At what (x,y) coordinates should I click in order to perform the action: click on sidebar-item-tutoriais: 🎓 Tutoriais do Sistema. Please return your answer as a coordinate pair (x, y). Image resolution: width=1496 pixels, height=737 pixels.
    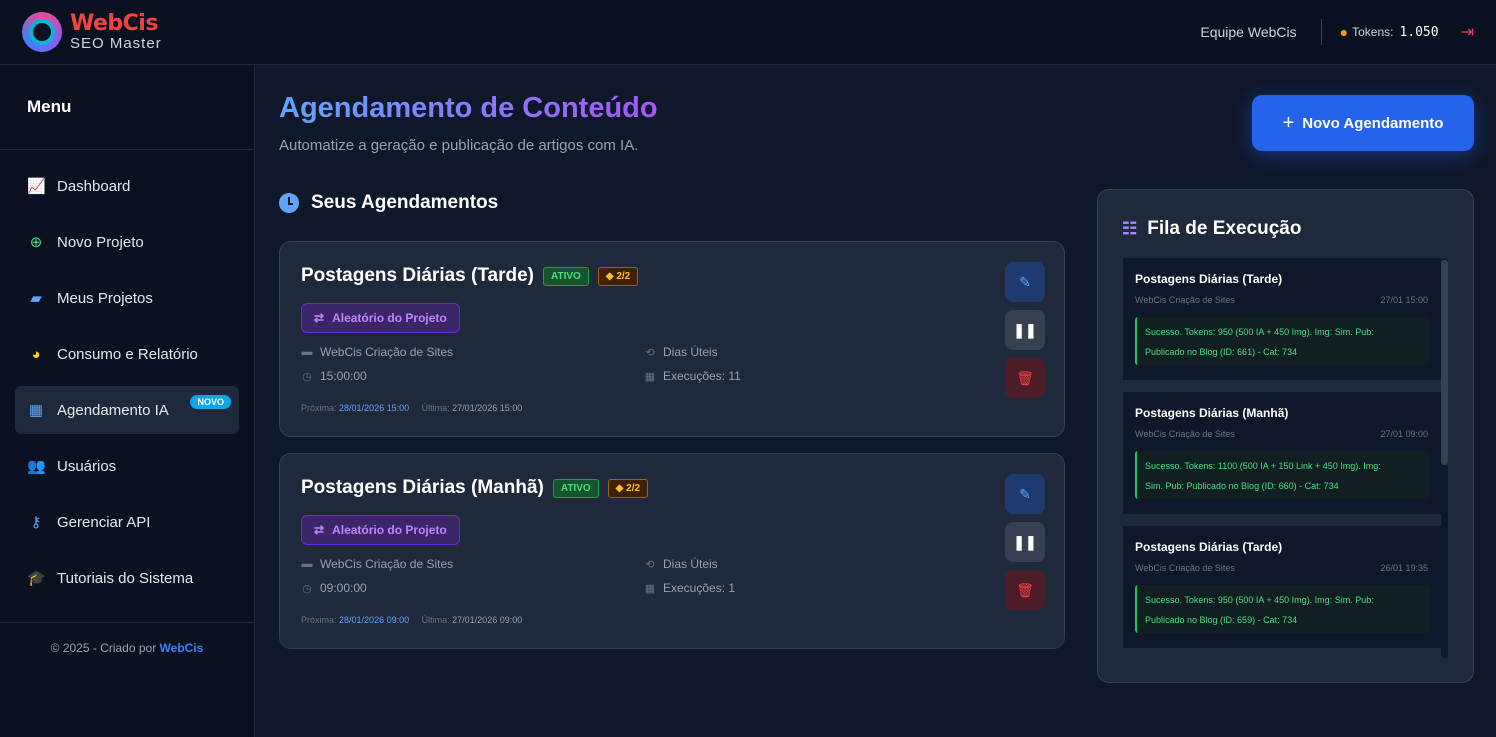
    Looking at the image, I should click on (127, 578).